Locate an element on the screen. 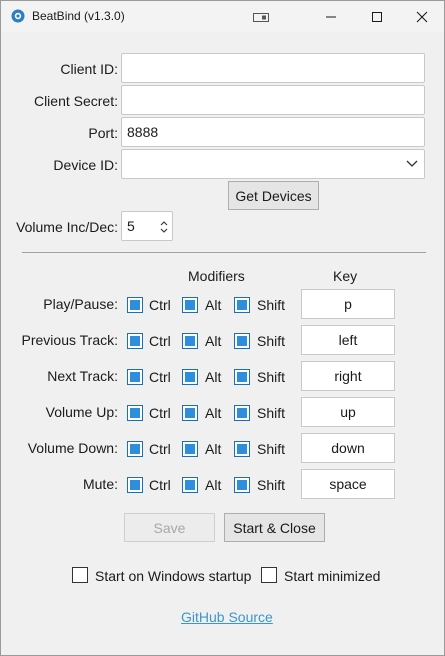 This screenshot has width=445, height=656. device-id-label: Device ID: is located at coordinates (85, 165).